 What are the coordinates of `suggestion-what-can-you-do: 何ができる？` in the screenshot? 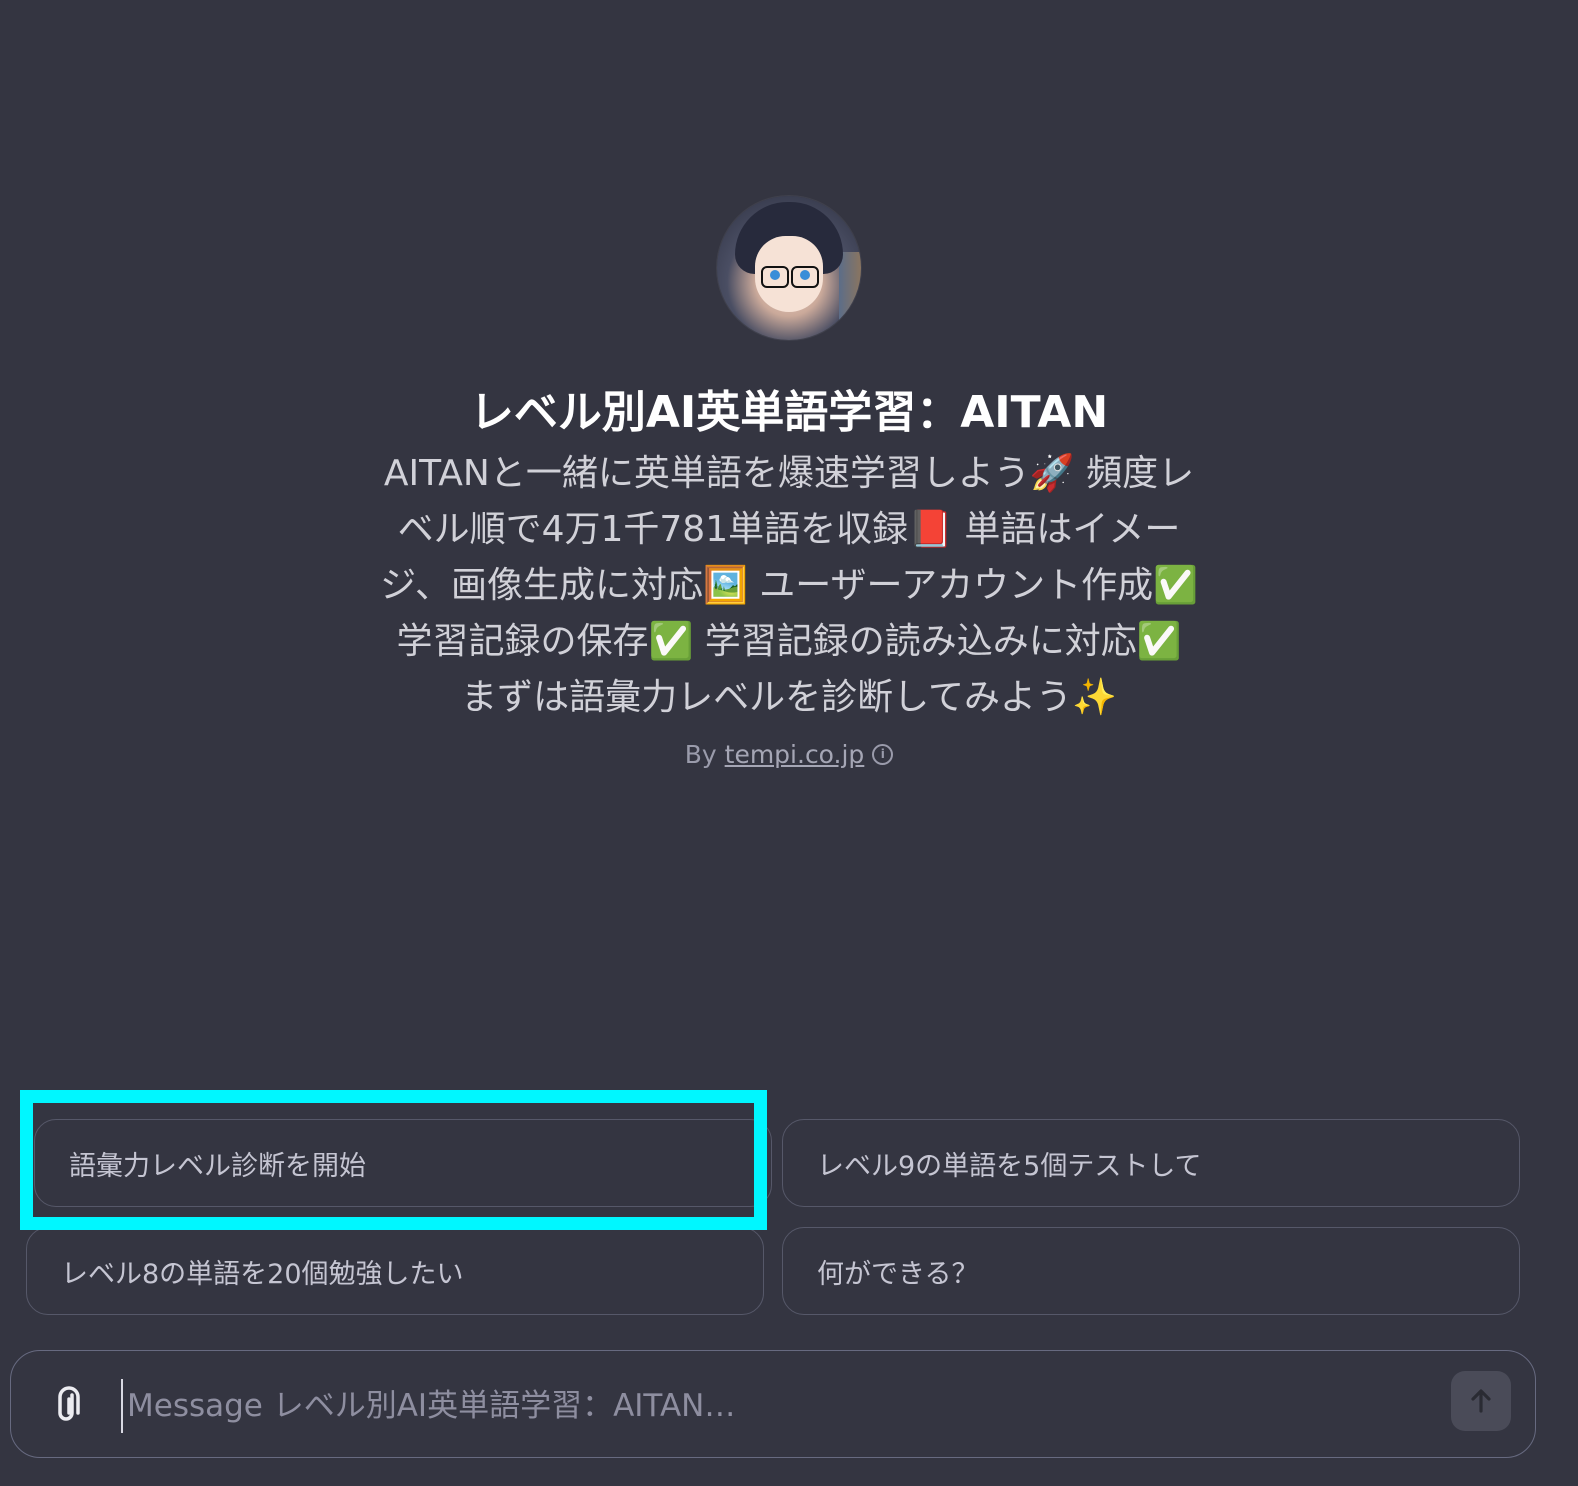 It's located at (1151, 1271).